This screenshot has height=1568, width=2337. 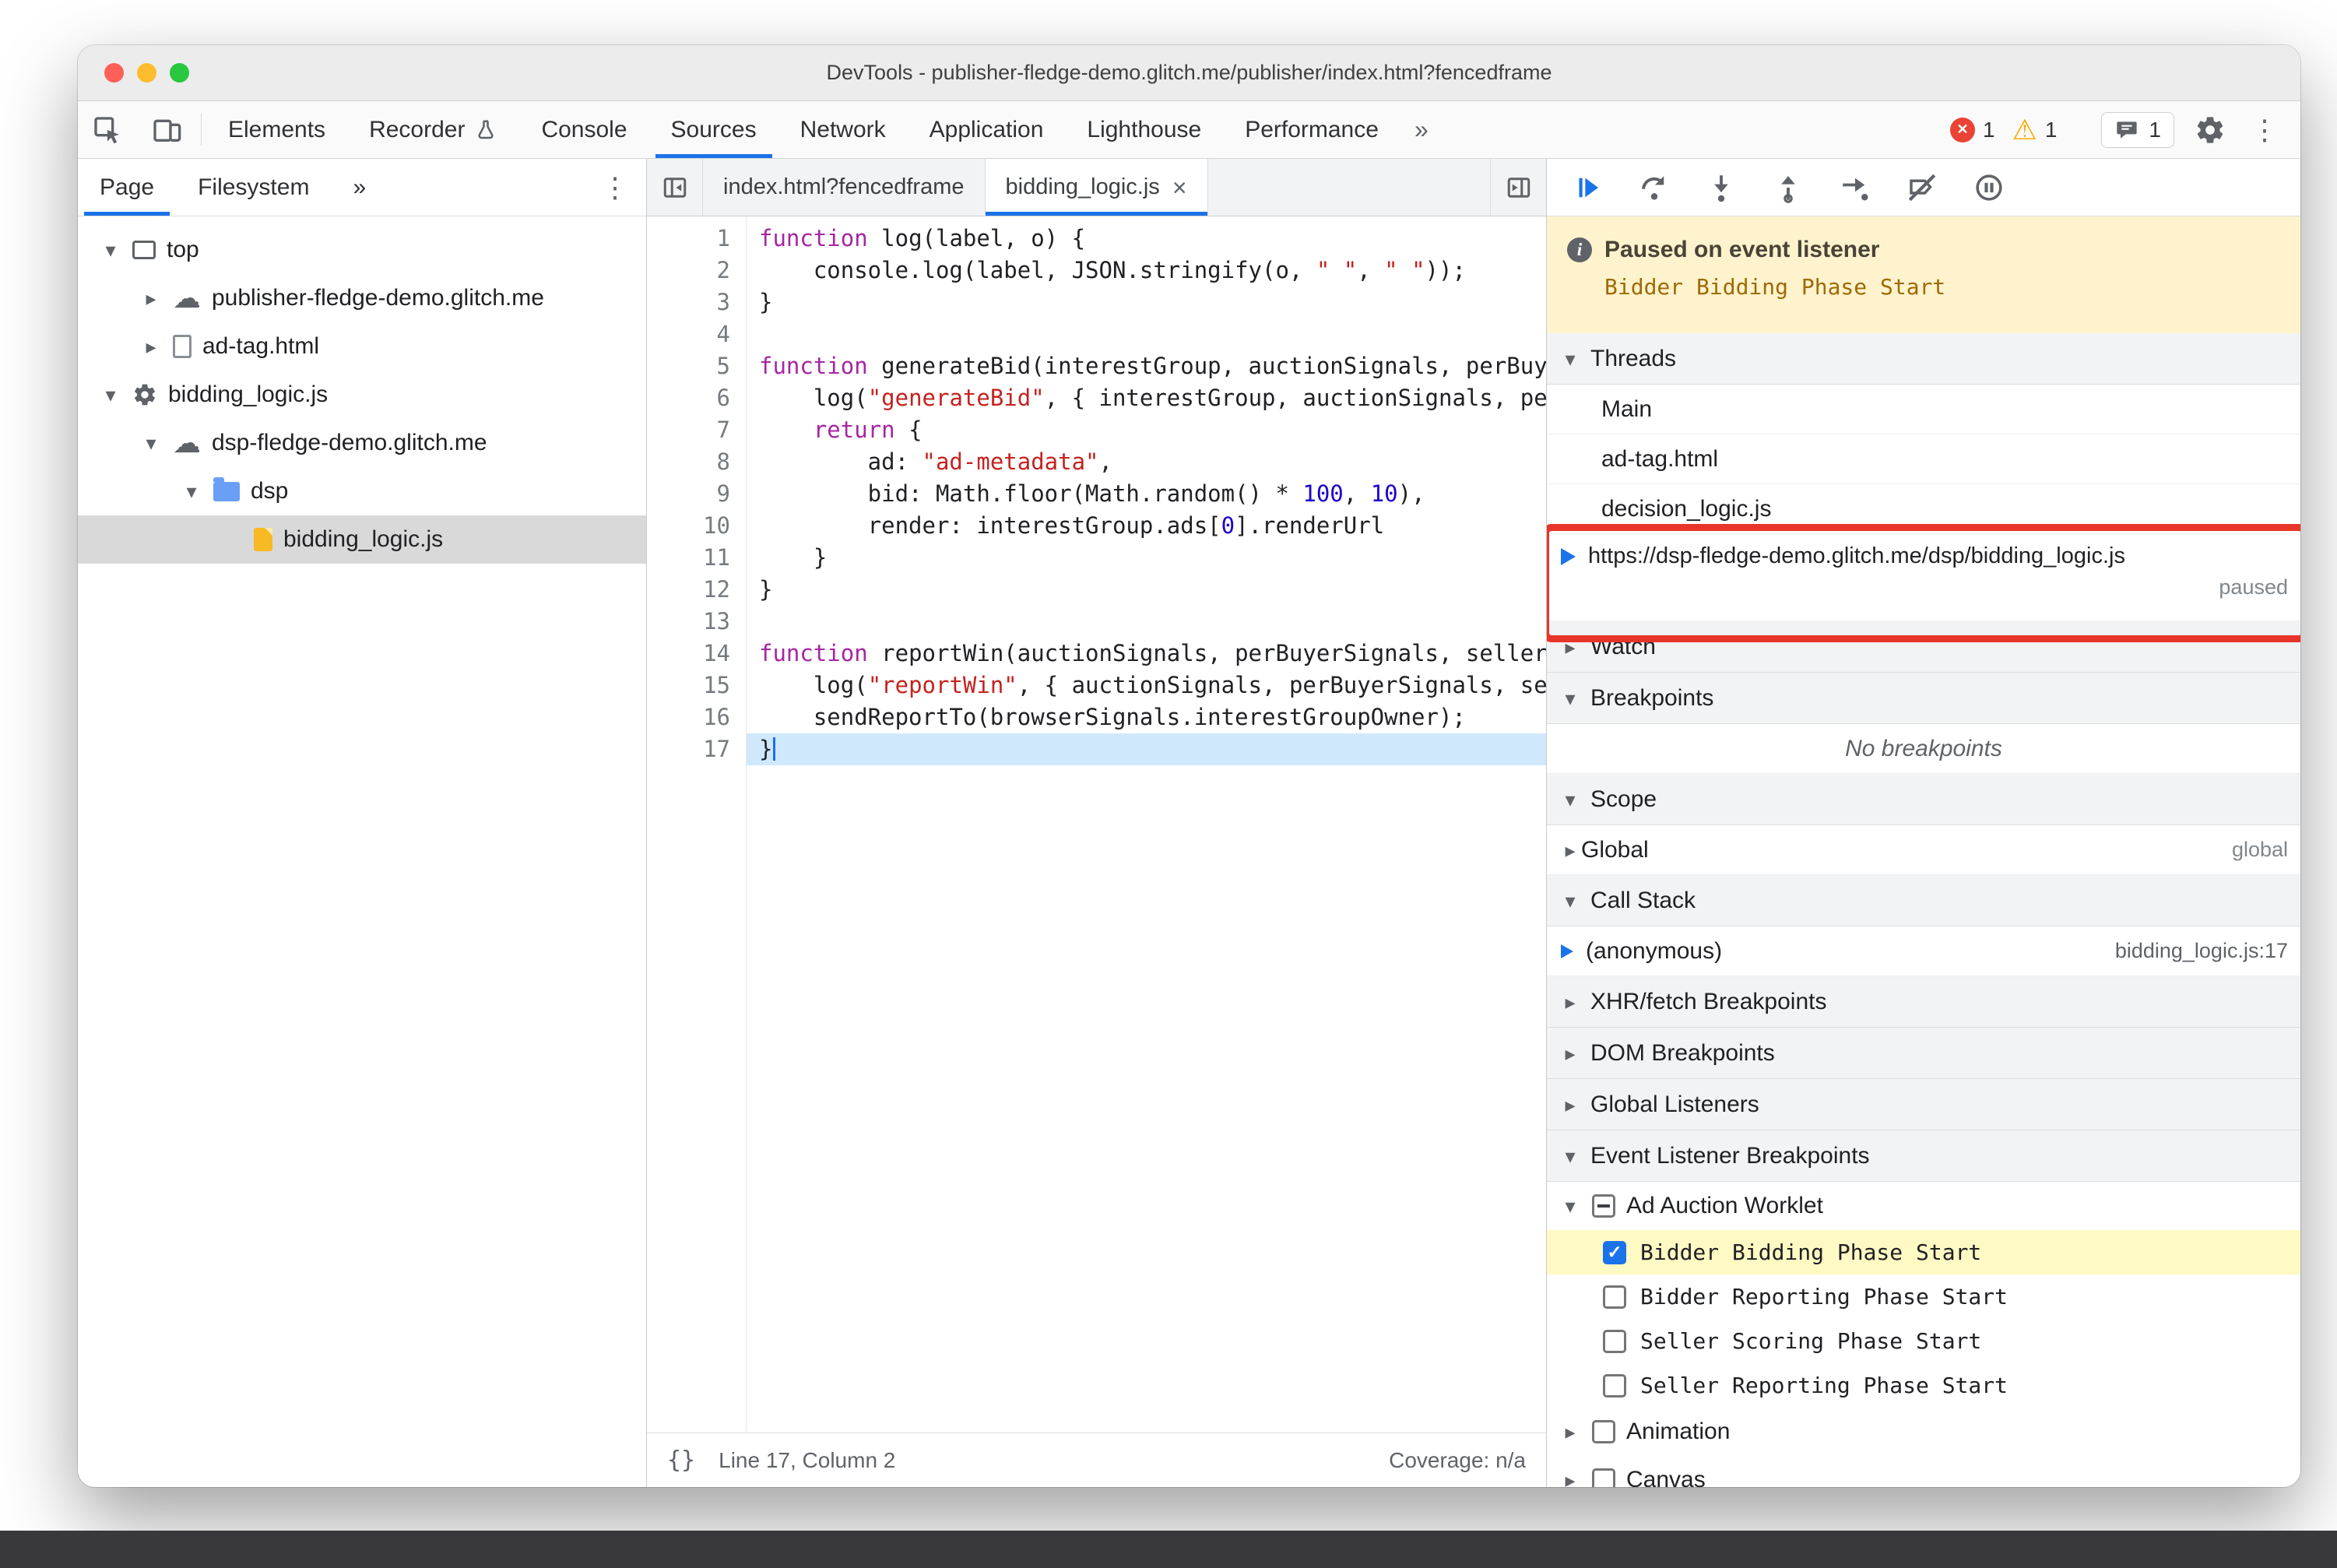 I want to click on section-xhr-breakpoints-header: XHR/fetch Breakpoints, so click(x=1924, y=1002).